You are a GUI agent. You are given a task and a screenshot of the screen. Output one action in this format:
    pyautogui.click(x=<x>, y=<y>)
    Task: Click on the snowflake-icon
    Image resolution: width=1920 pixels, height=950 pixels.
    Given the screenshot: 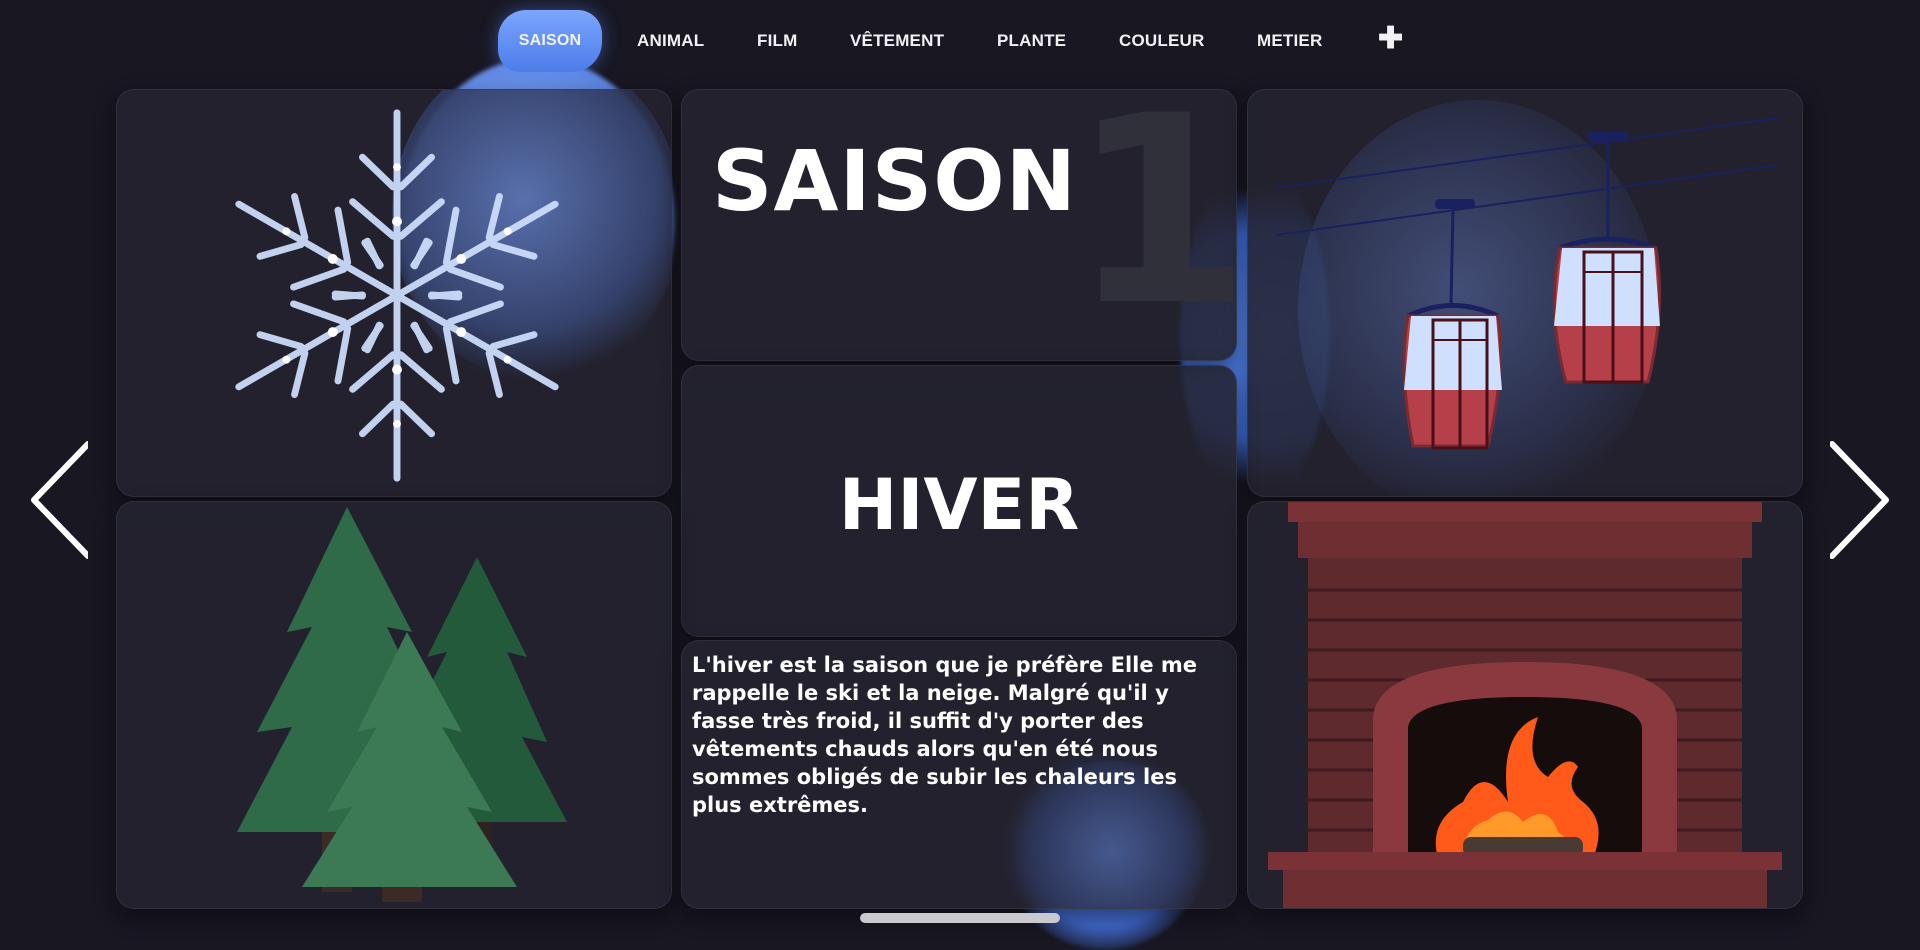 What is the action you would take?
    pyautogui.click(x=397, y=301)
    